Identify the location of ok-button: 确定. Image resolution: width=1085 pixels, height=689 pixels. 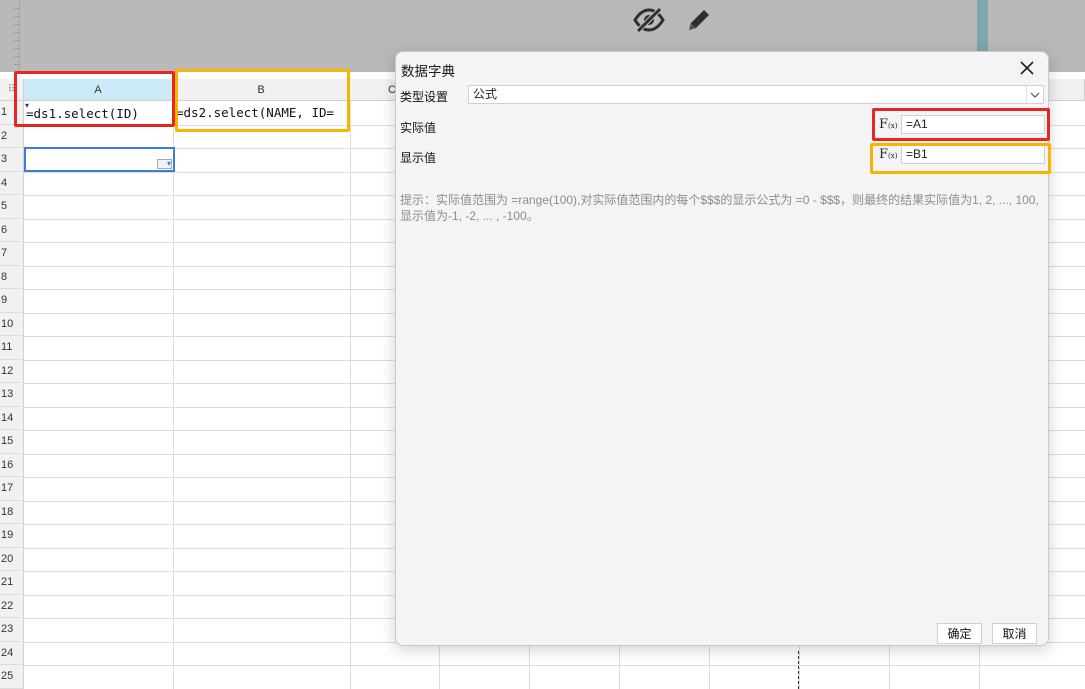
(959, 633).